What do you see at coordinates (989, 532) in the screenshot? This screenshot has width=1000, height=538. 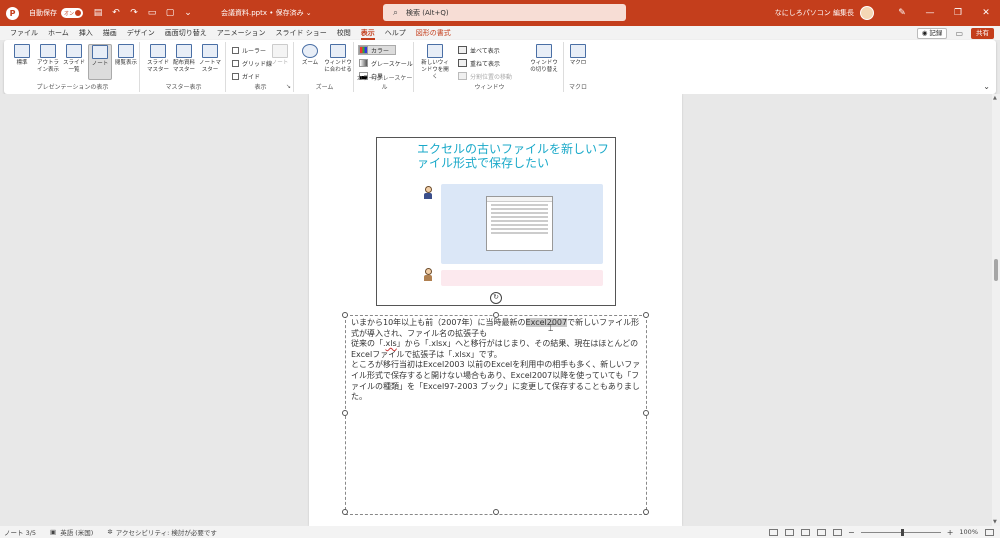 I see `fit-slide-icon` at bounding box center [989, 532].